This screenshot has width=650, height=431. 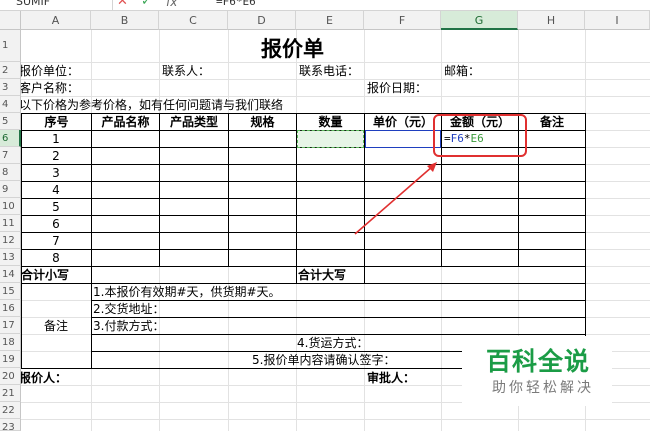 What do you see at coordinates (171, 5) in the screenshot?
I see `insert-function-icon: fx` at bounding box center [171, 5].